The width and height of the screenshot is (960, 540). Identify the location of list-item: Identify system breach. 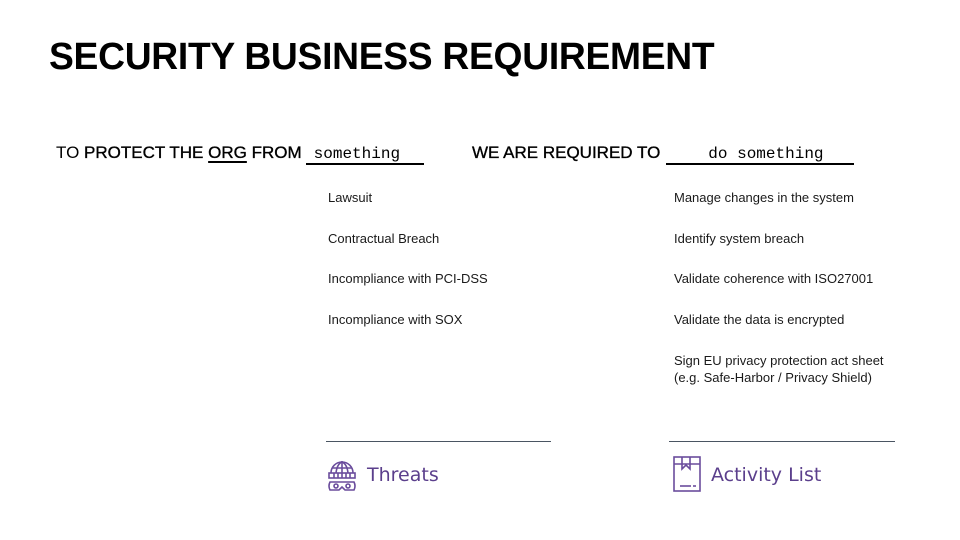
(739, 238).